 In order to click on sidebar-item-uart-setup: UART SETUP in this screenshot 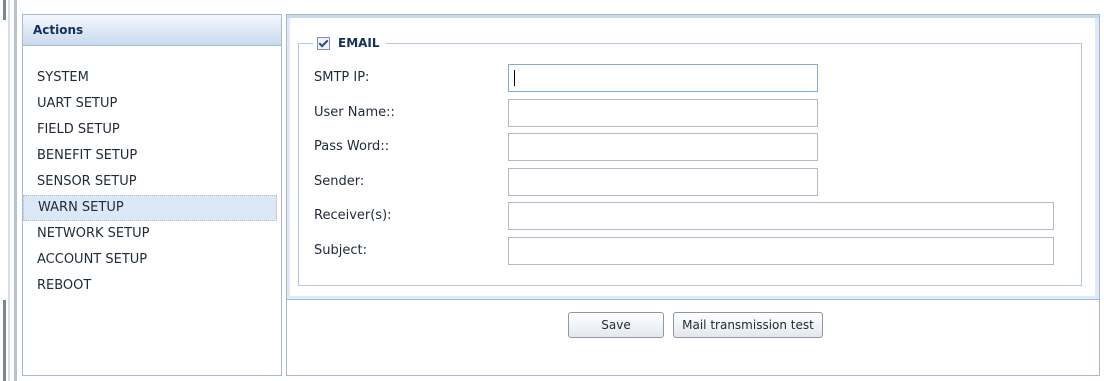, I will do `click(150, 104)`.